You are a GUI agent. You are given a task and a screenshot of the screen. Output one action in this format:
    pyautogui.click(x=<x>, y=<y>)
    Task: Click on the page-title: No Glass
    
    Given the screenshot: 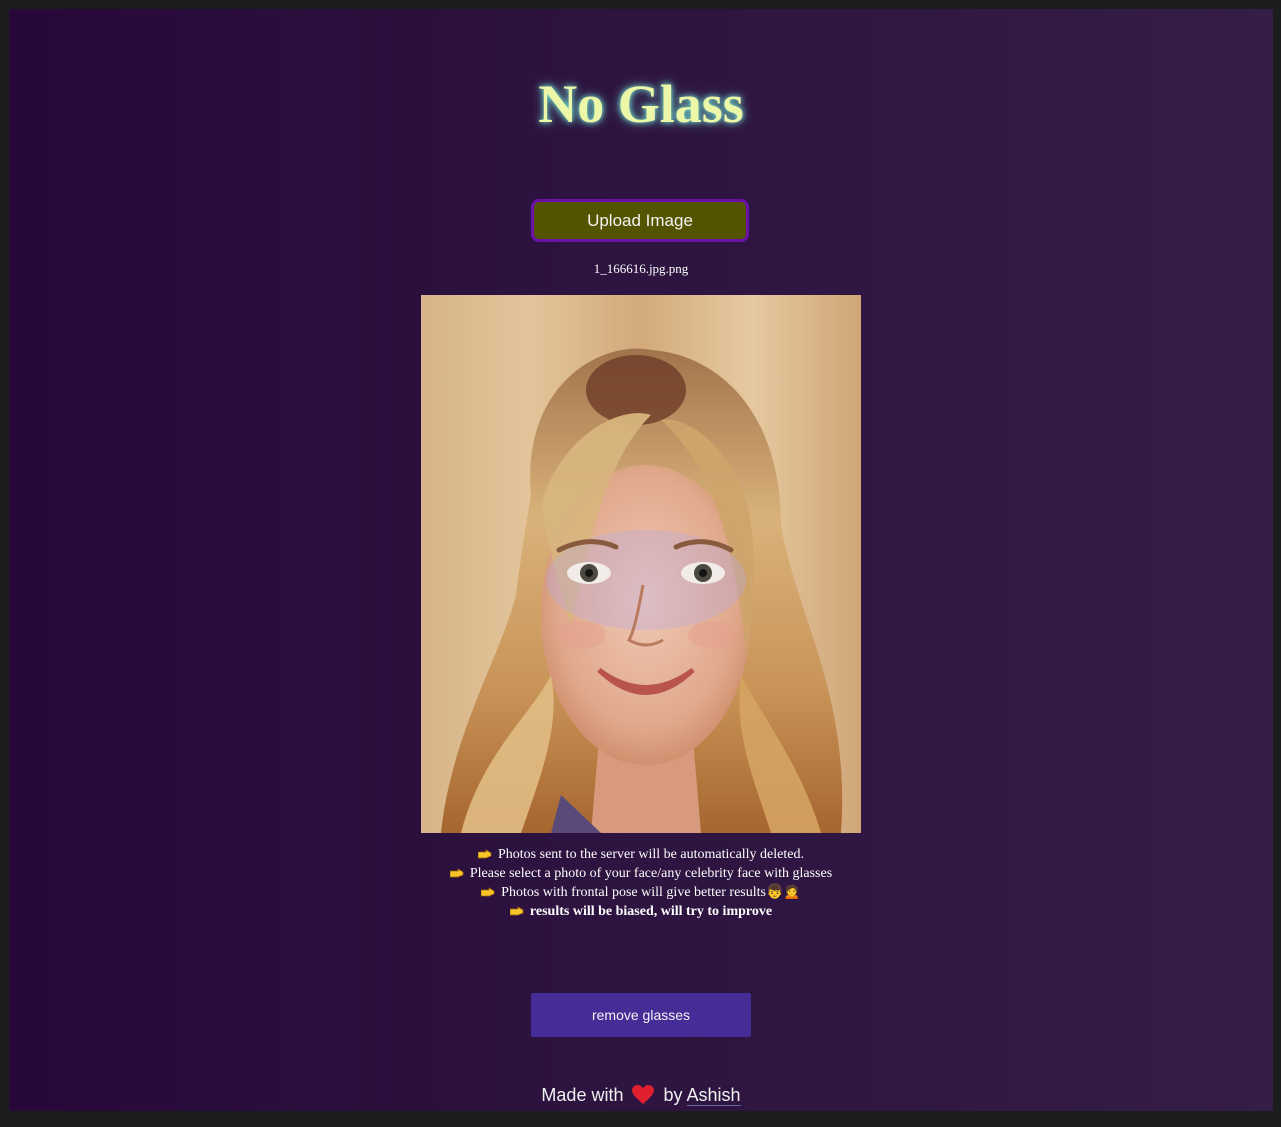 What is the action you would take?
    pyautogui.click(x=641, y=104)
    